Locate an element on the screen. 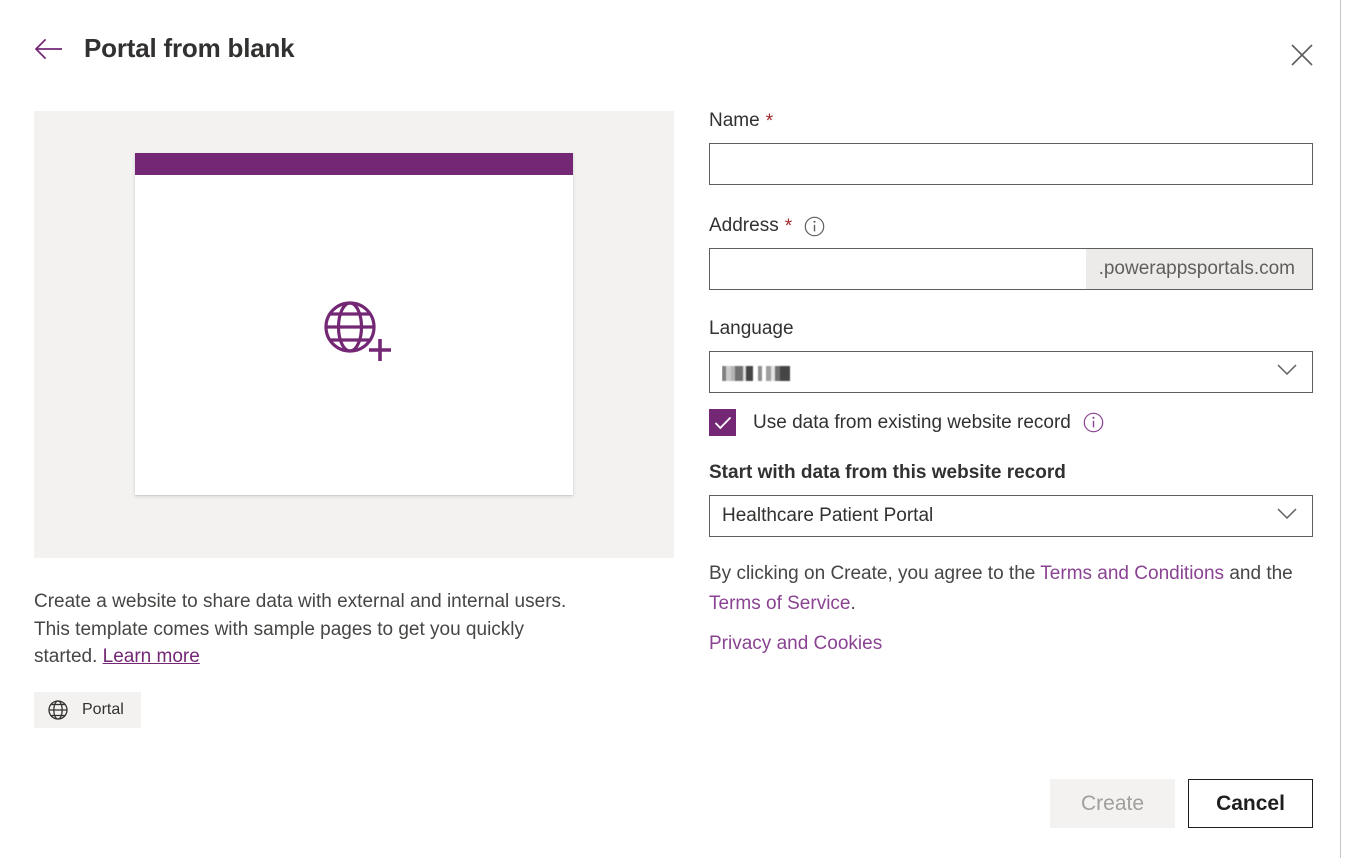  terms-of-service-link: Terms of Service is located at coordinates (779, 603).